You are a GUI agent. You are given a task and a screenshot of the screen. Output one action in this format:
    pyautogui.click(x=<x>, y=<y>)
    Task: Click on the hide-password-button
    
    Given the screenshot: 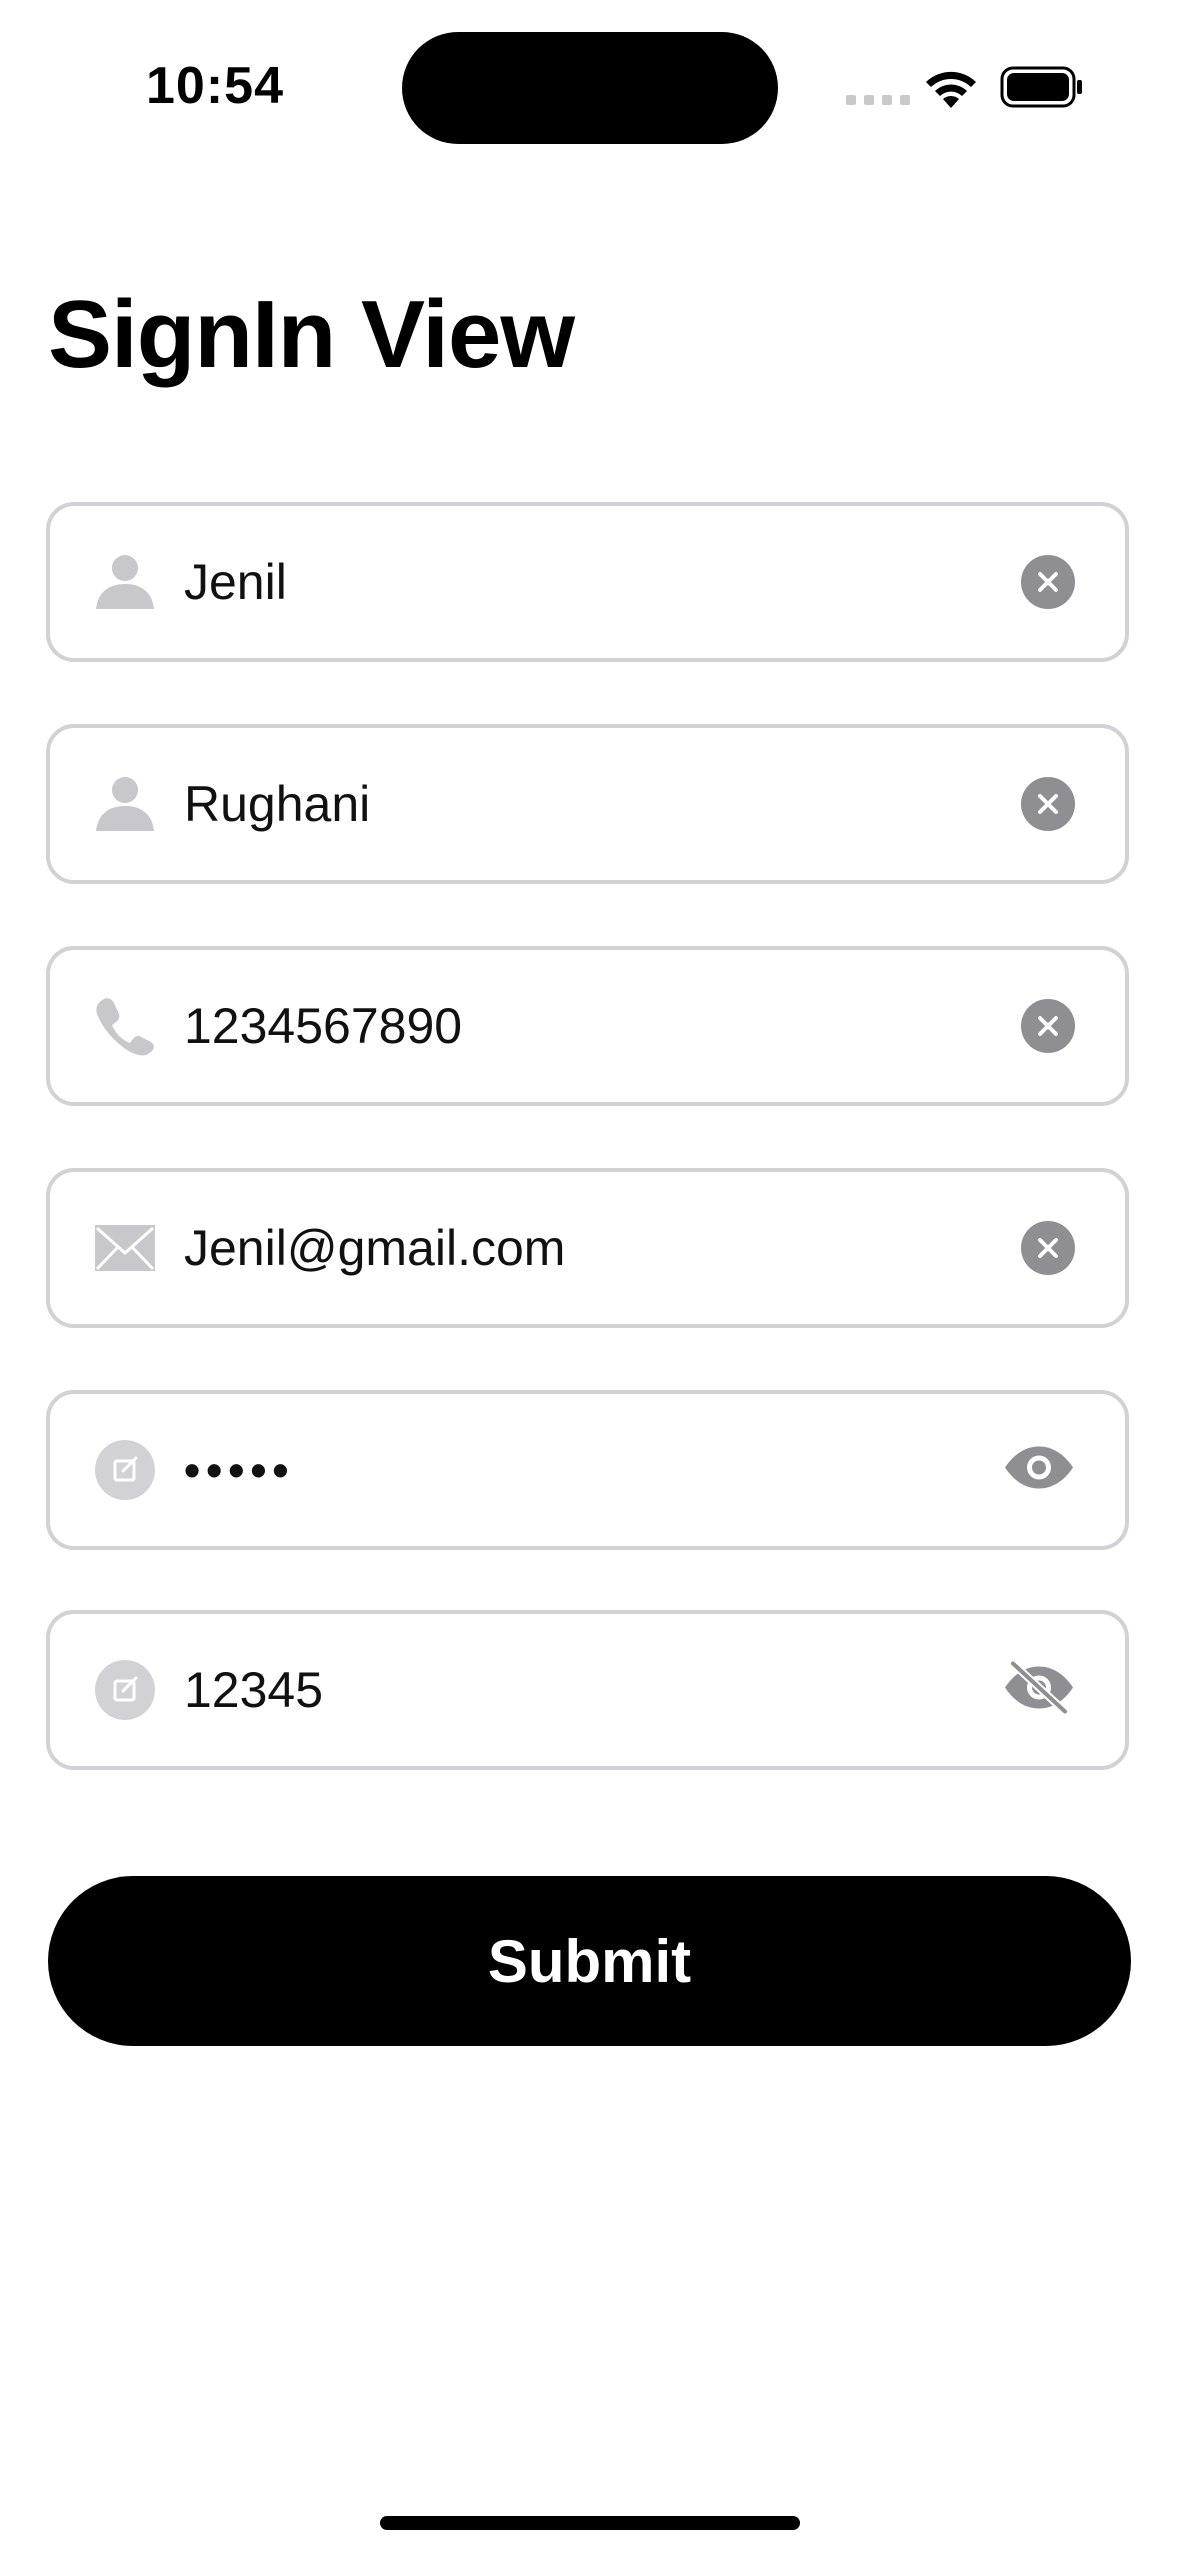 What is the action you would take?
    pyautogui.click(x=1039, y=1690)
    